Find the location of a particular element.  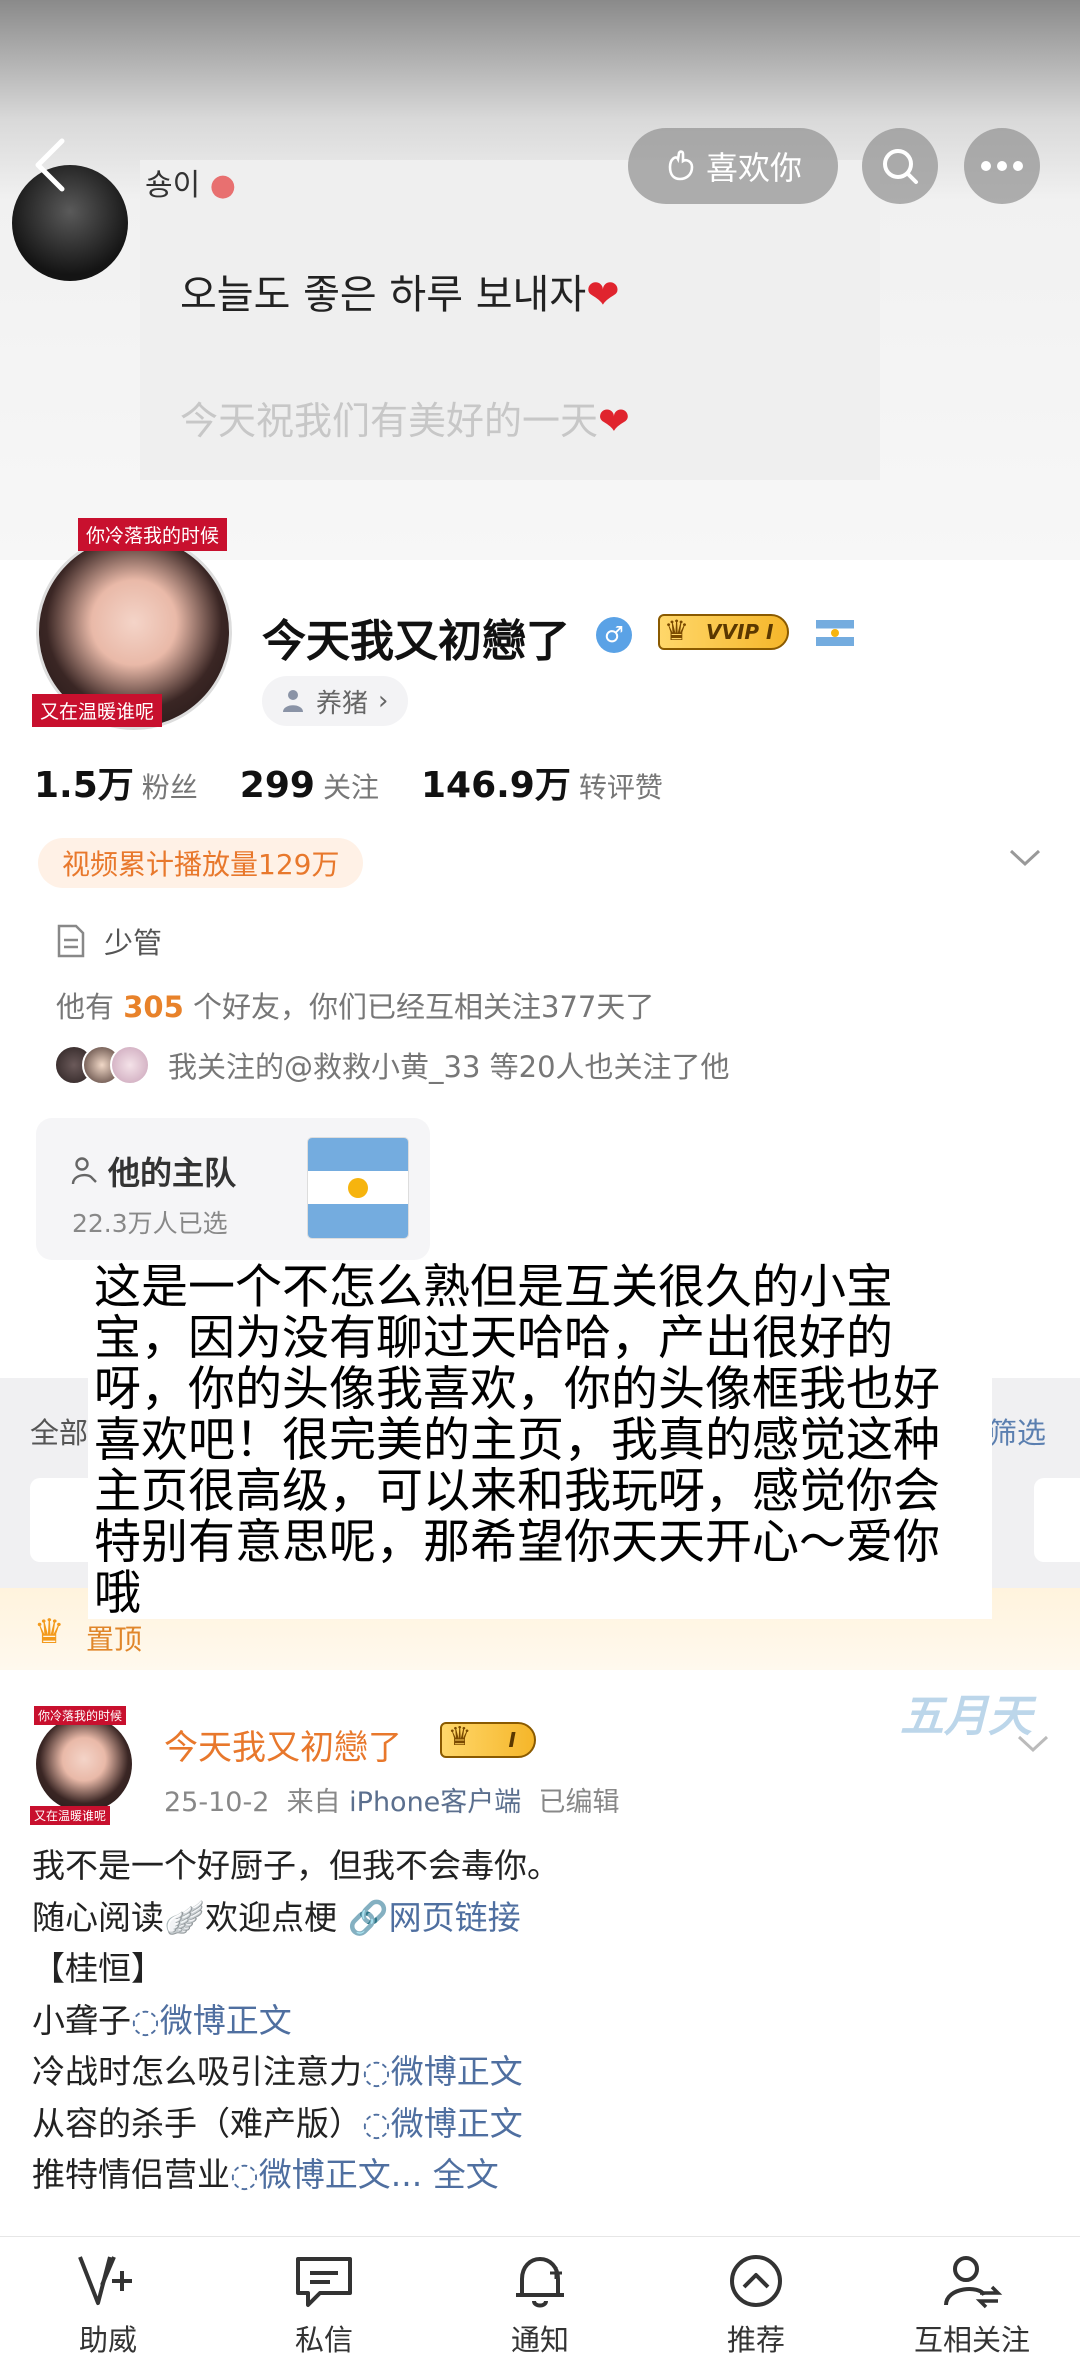

nav-label: 互相关注 is located at coordinates (971, 2340).